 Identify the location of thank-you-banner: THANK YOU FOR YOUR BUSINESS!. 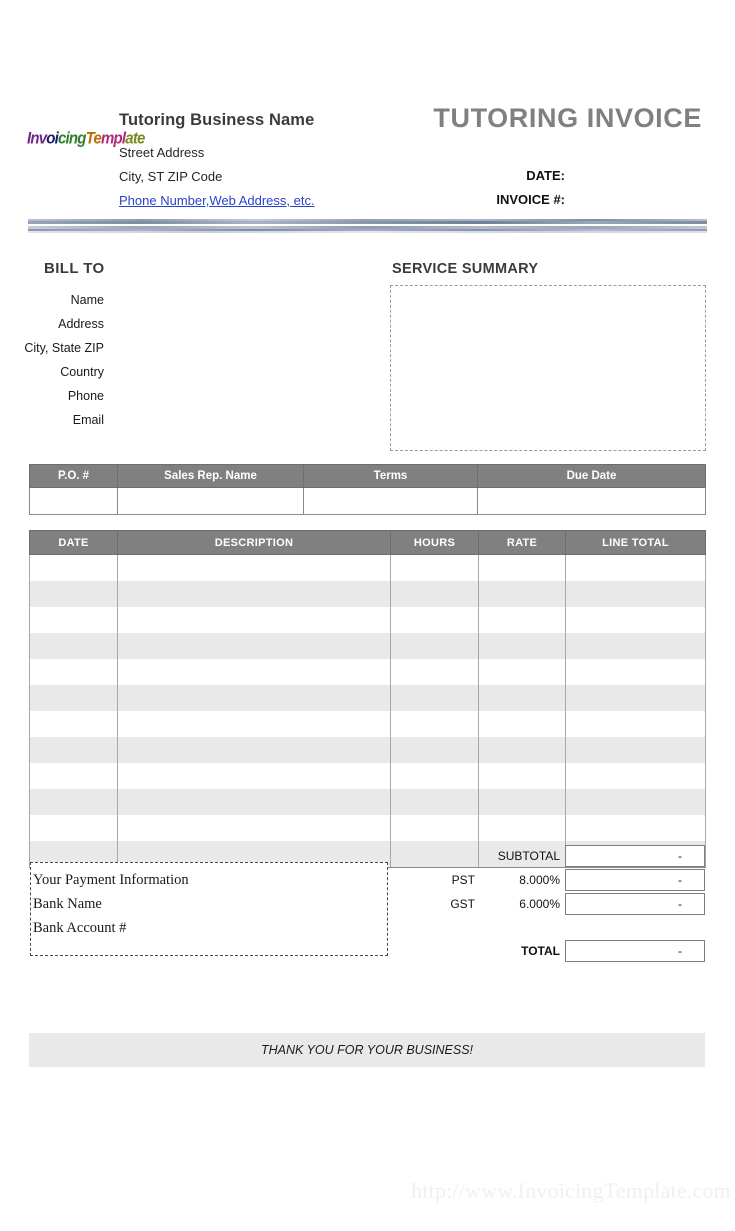
(367, 1050).